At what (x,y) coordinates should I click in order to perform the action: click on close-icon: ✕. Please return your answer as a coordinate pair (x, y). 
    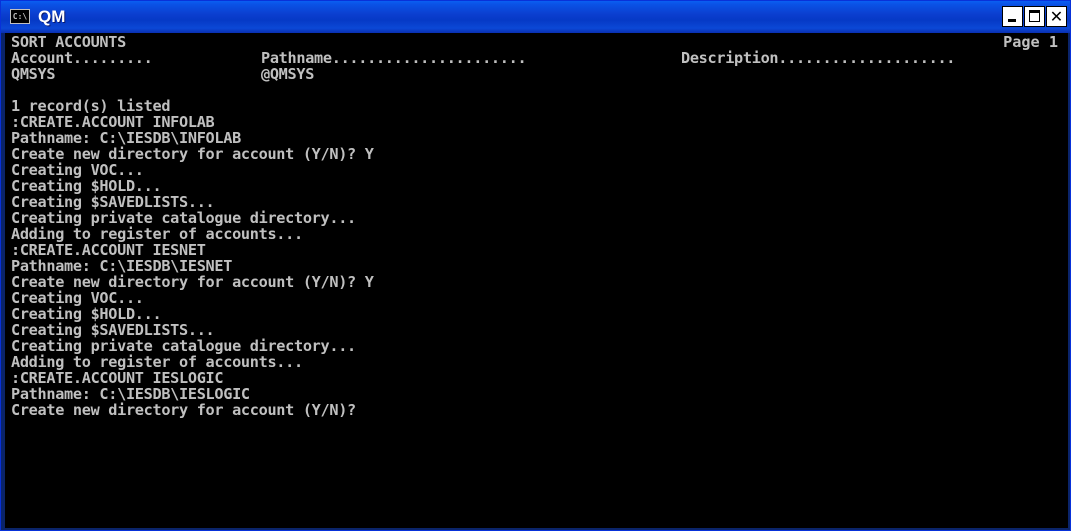
    Looking at the image, I should click on (1056, 16).